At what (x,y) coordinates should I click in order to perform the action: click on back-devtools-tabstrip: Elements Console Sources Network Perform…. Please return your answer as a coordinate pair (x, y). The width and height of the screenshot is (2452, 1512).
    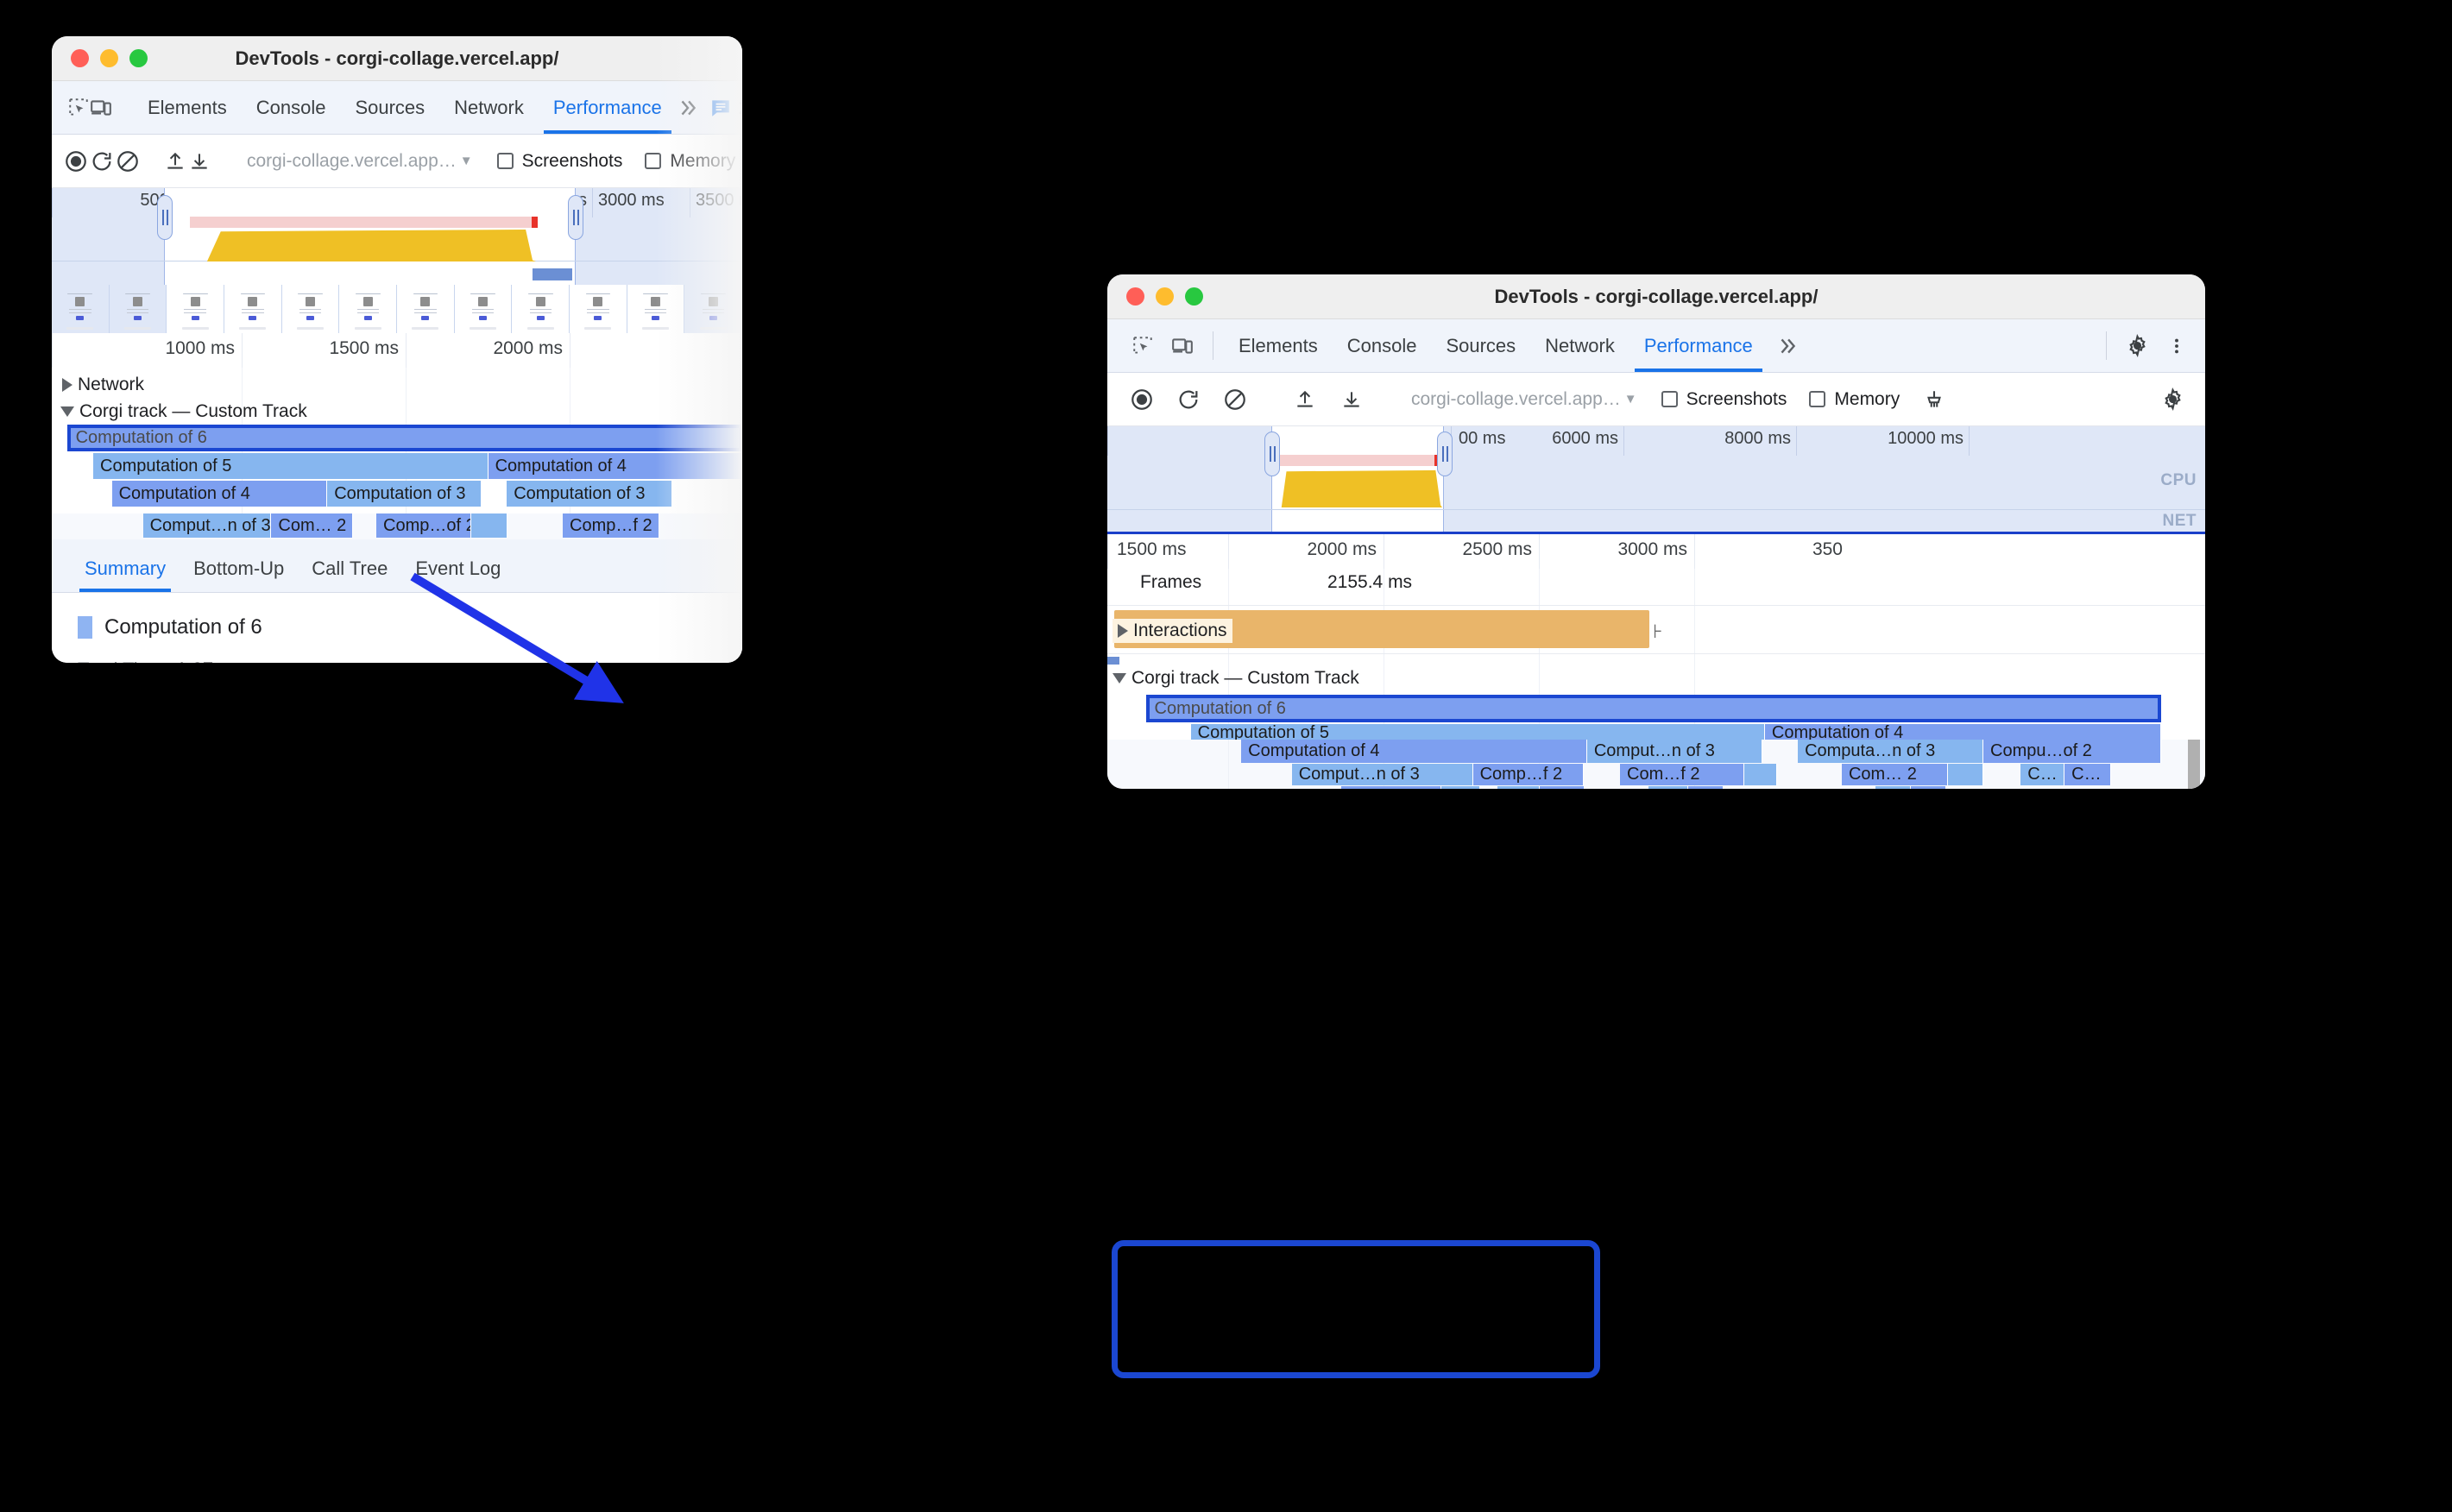
    Looking at the image, I should click on (397, 108).